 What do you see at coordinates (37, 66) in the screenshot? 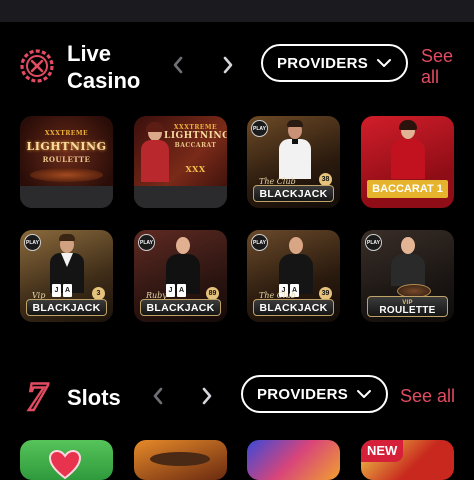
I see `roulette-wheel-icon` at bounding box center [37, 66].